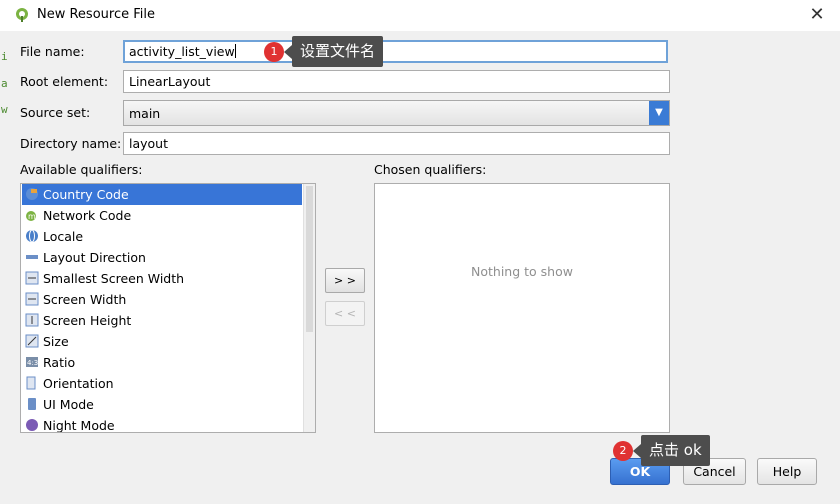 This screenshot has width=840, height=504. Describe the element at coordinates (94, 257) in the screenshot. I see `list-item-label: Layout Direction` at that location.